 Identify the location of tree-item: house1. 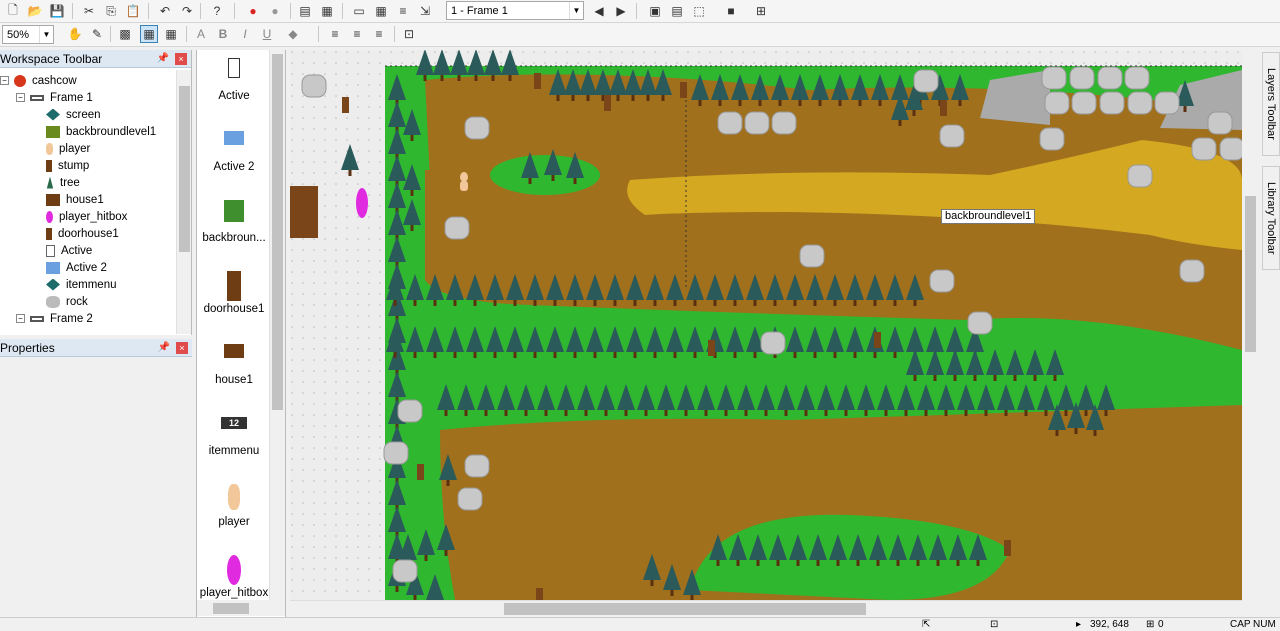
(75, 199).